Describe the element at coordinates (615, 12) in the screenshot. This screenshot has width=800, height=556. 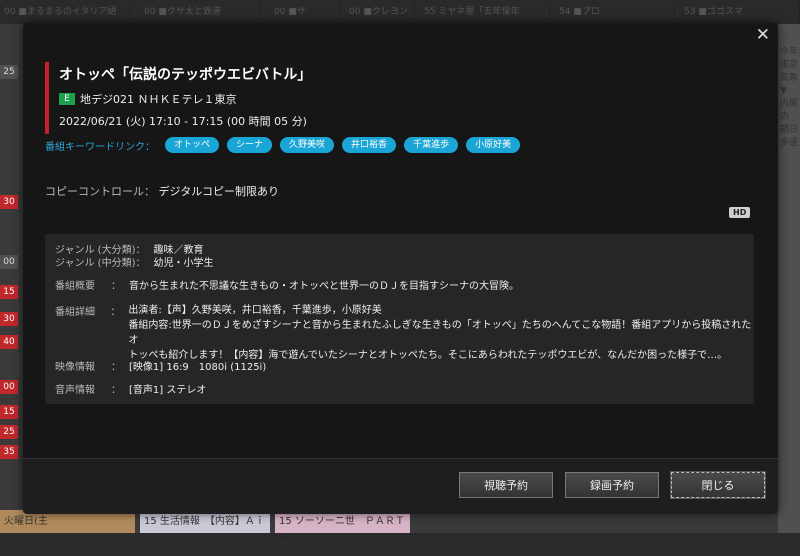
I see `guide-cell: 54 ■ブロ` at that location.